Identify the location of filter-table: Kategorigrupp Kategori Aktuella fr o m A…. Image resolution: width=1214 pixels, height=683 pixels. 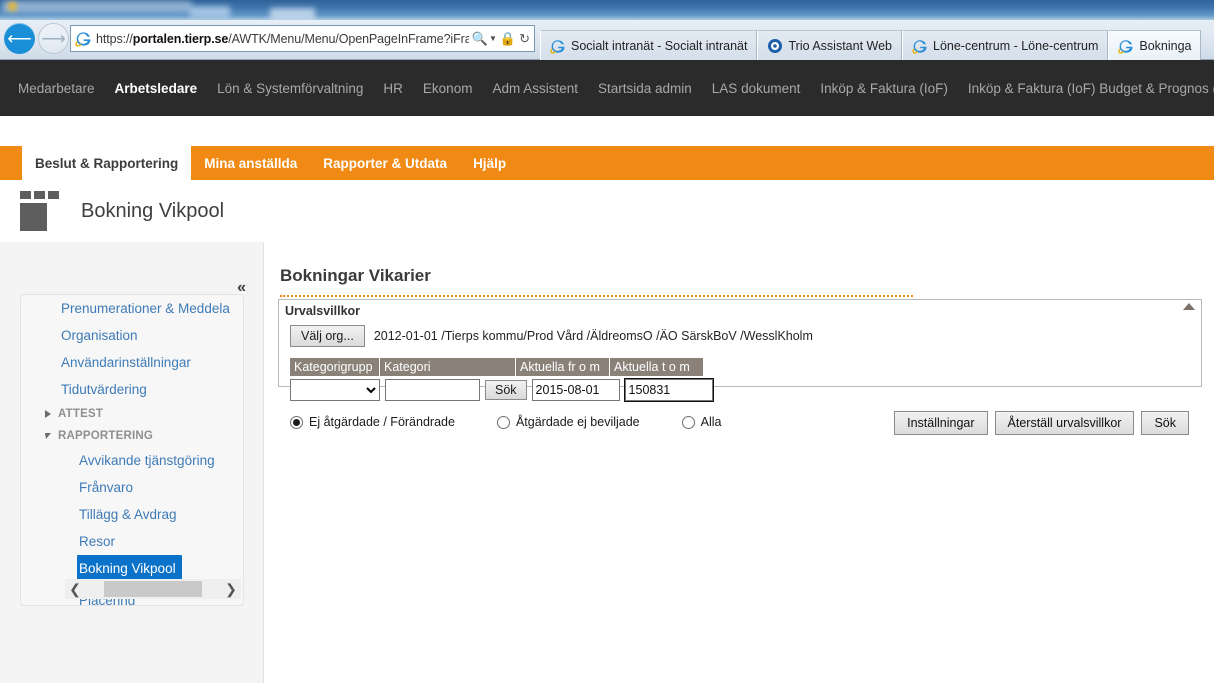
(502, 380).